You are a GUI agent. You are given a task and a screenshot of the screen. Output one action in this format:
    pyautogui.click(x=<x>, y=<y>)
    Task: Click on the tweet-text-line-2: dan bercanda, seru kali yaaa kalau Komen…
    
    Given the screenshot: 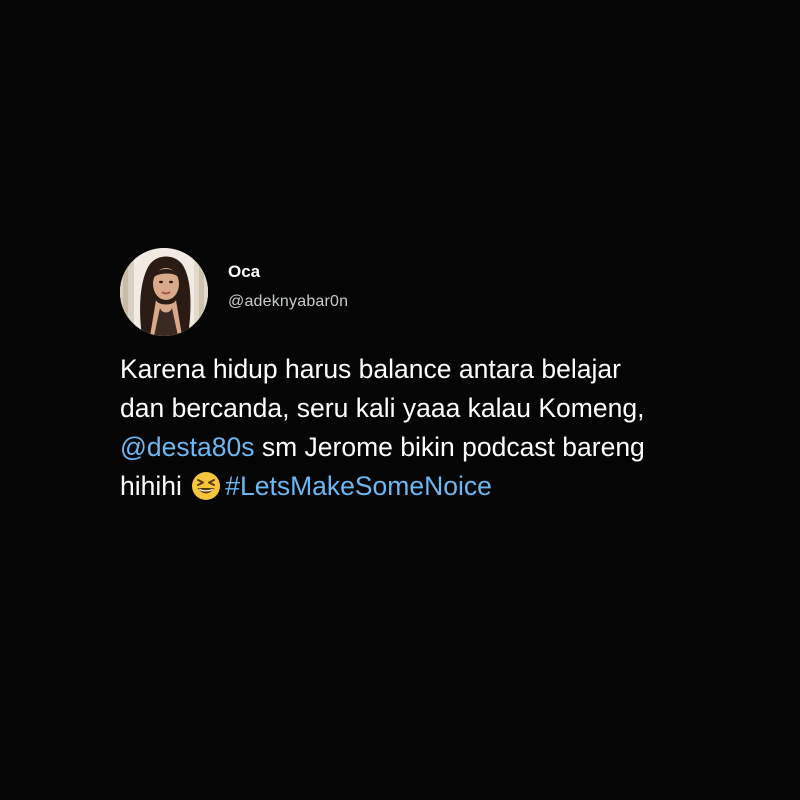 What is the action you would take?
    pyautogui.click(x=382, y=408)
    